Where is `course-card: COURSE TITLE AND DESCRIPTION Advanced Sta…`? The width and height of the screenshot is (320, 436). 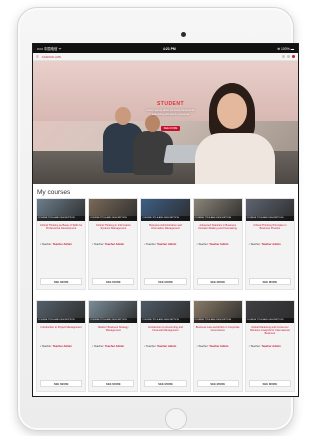 course-card: COURSE TITLE AND DESCRIPTION Advanced Sta… is located at coordinates (217, 244).